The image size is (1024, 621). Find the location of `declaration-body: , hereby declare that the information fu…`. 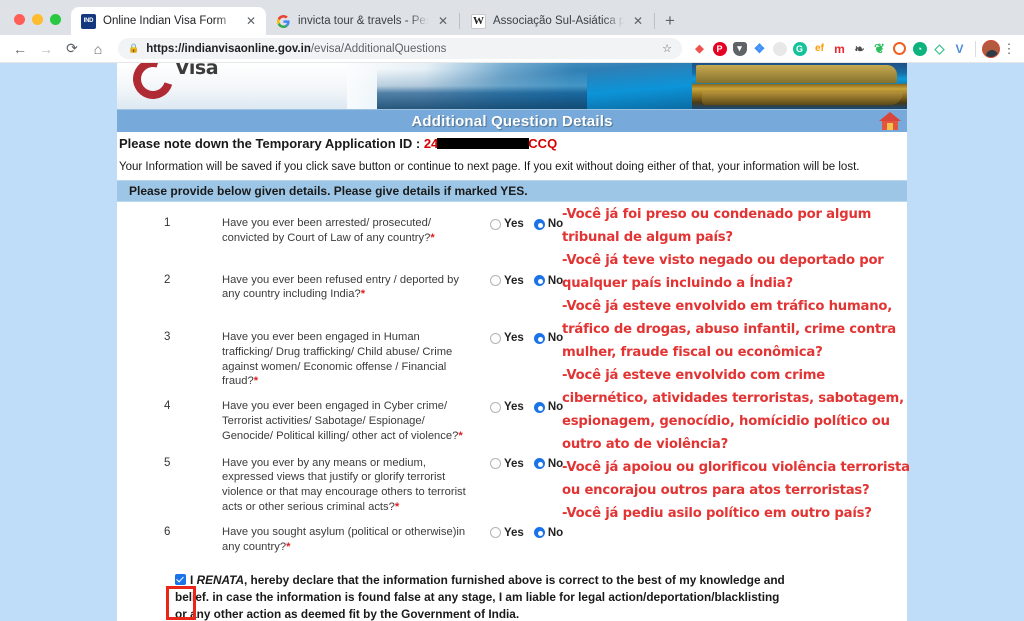

declaration-body: , hereby declare that the information fu… is located at coordinates (480, 597).